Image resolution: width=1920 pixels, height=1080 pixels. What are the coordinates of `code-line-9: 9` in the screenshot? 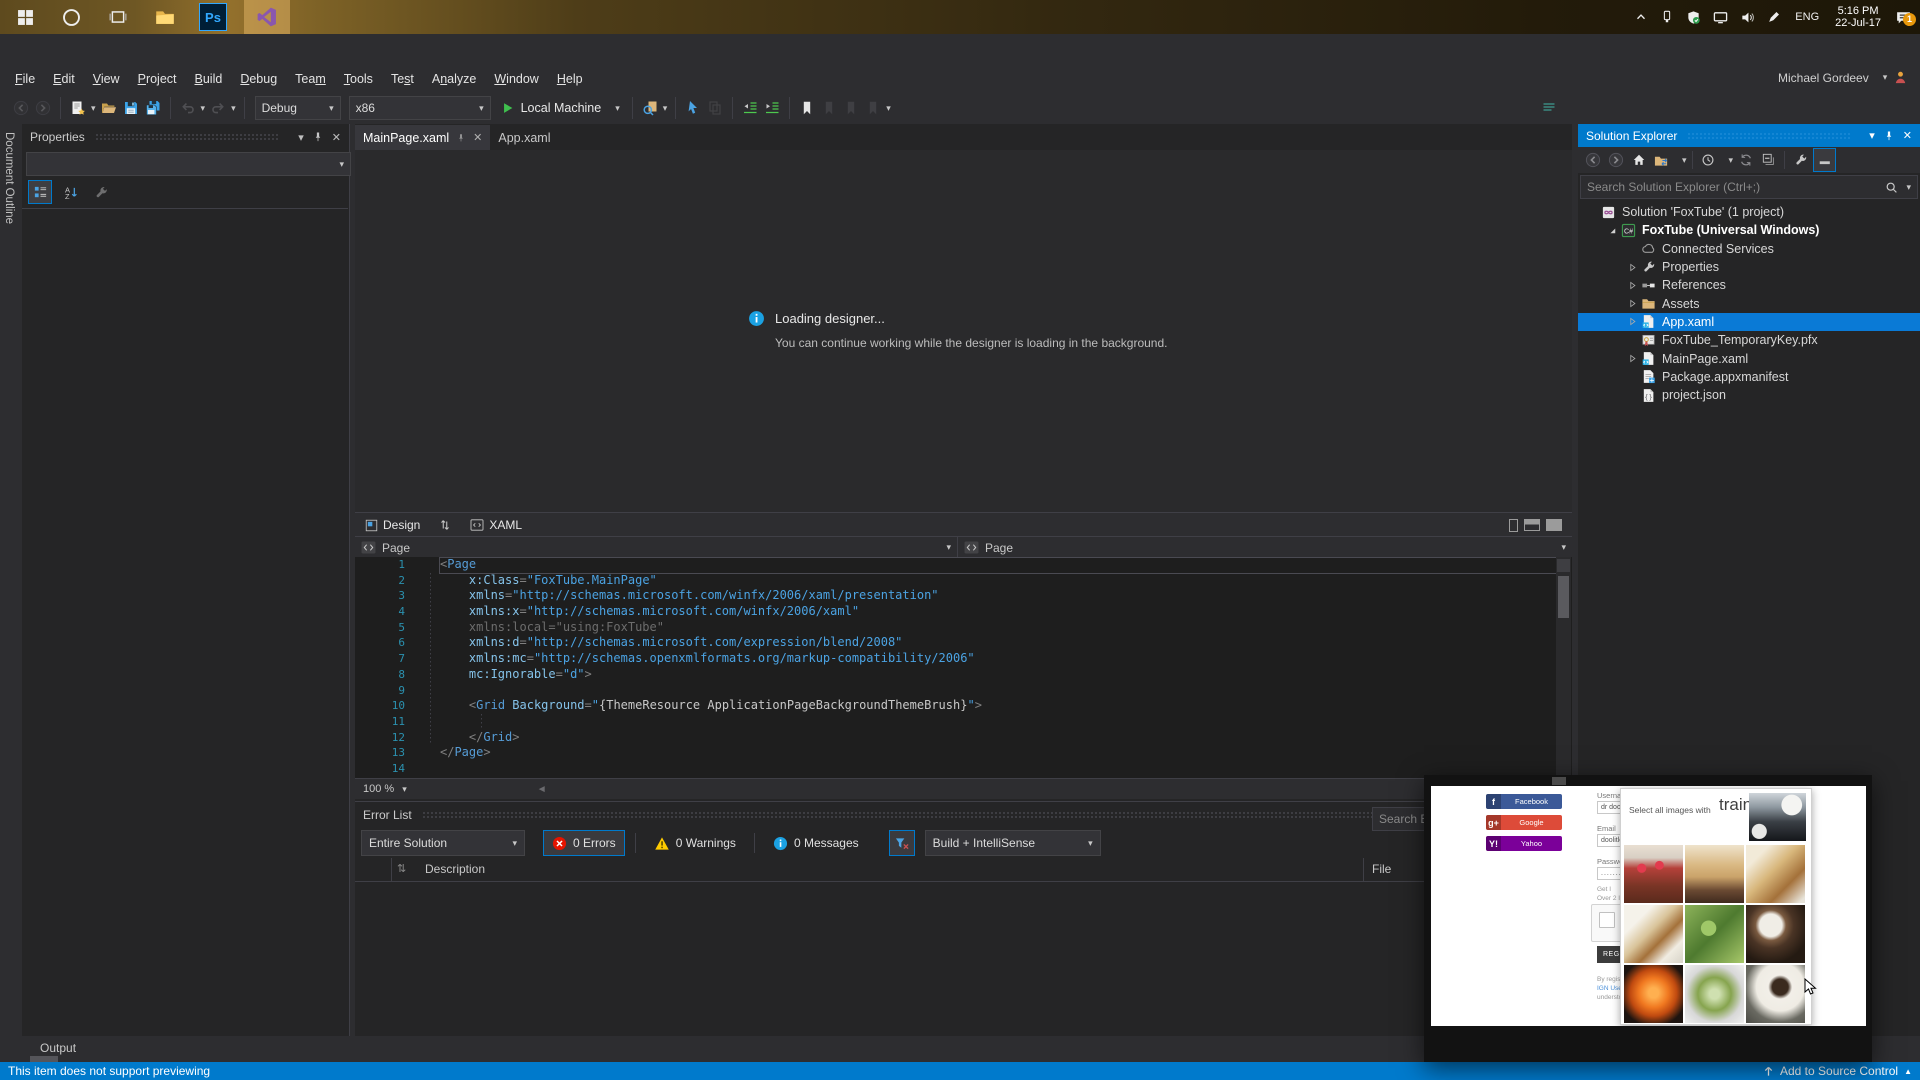 It's located at (963, 691).